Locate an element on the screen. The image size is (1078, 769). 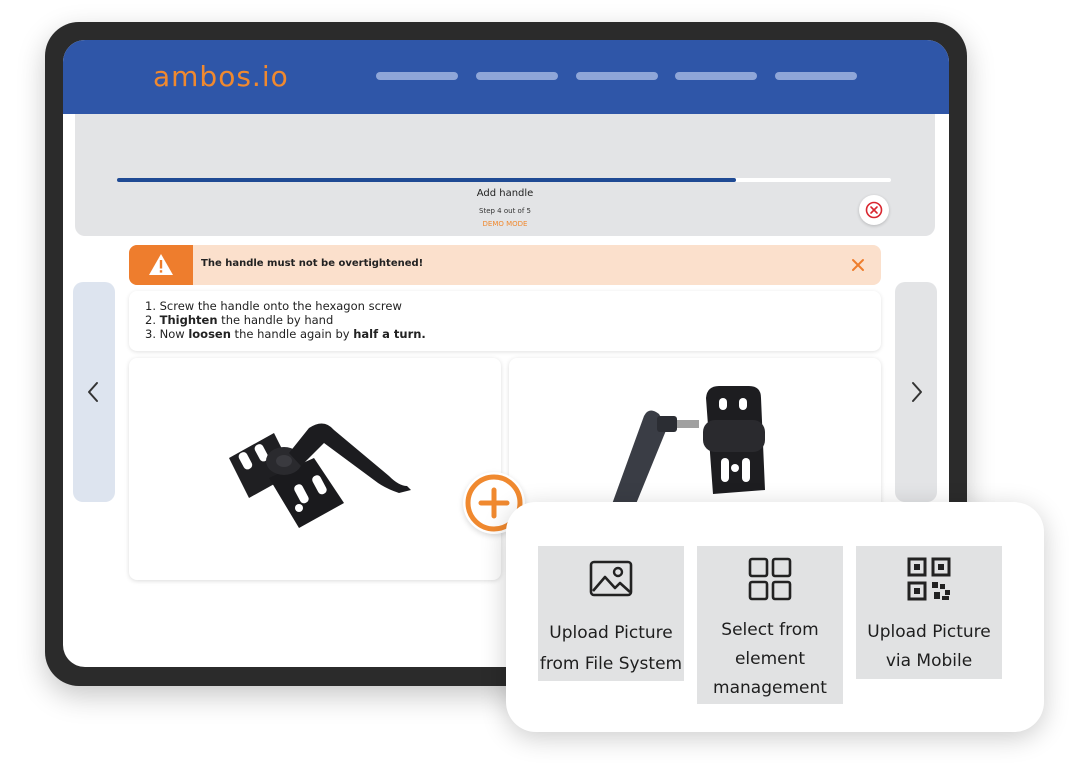
top-navigation-bar: ambos.io is located at coordinates (506, 77).